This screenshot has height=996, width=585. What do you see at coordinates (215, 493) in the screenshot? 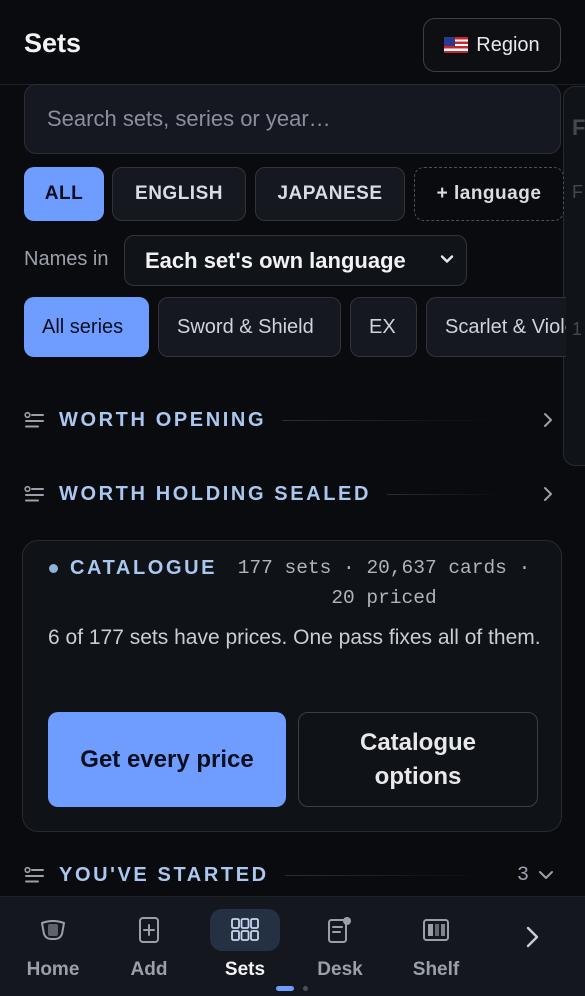
I see `section-title: WORTH HOLDING SEALED` at bounding box center [215, 493].